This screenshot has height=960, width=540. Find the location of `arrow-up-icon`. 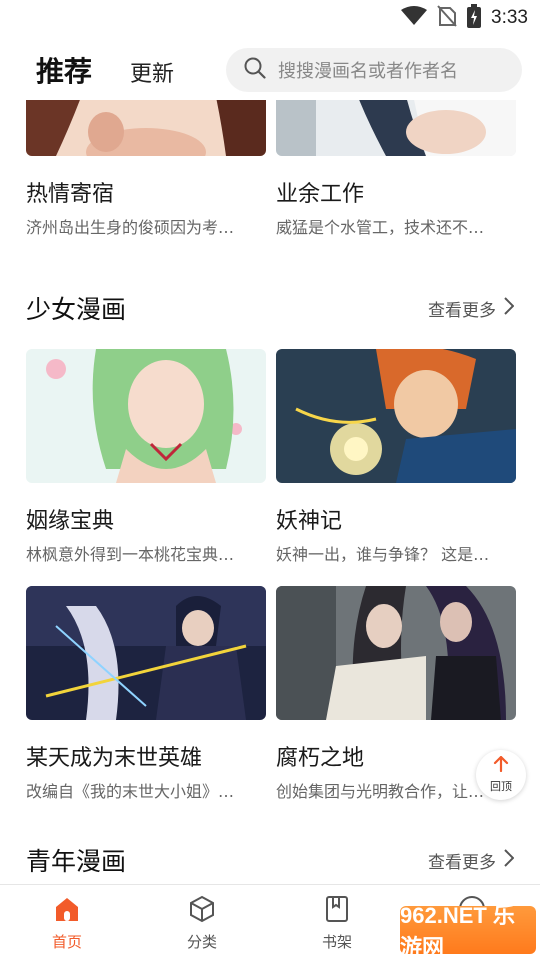

arrow-up-icon is located at coordinates (501, 765).